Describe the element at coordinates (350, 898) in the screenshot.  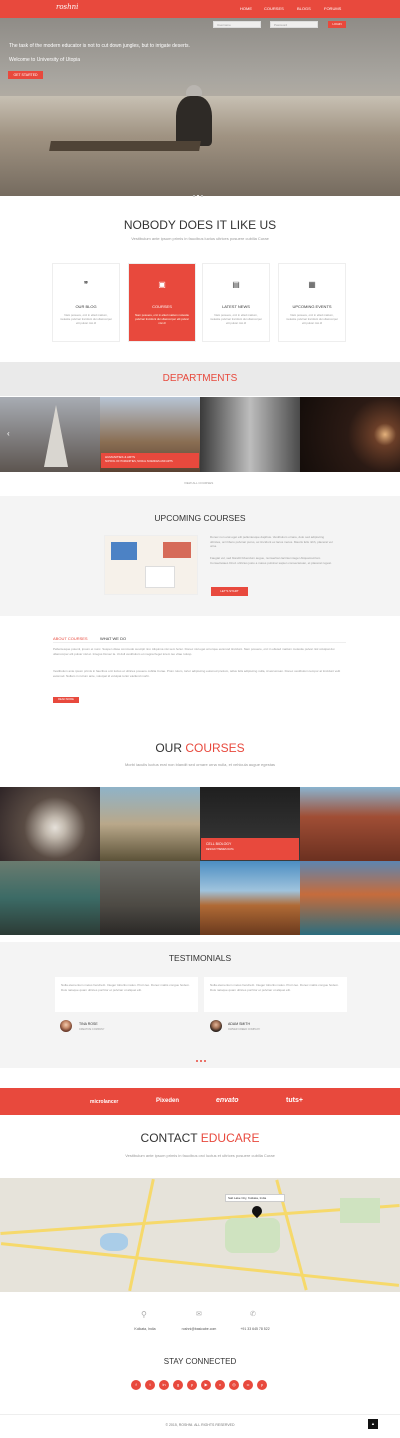
I see `course-tile-coast` at that location.